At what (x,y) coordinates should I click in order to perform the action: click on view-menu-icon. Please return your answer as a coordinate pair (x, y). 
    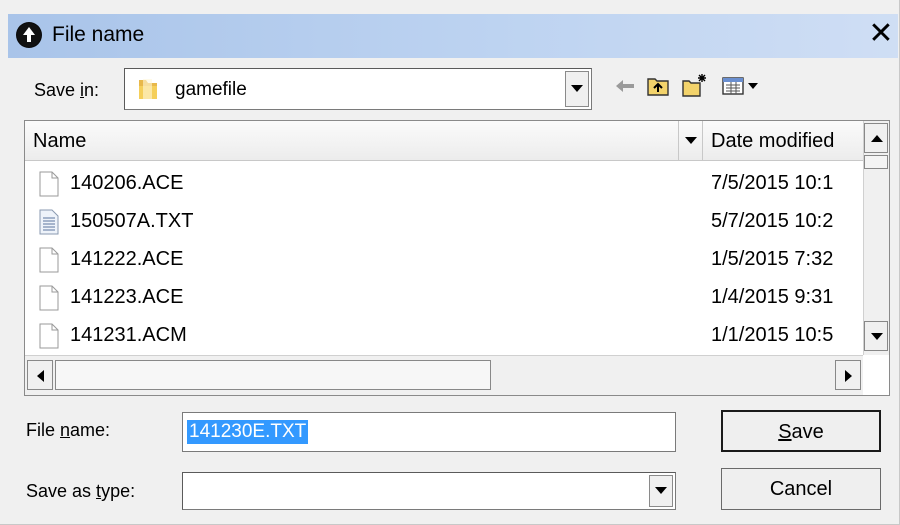
    Looking at the image, I should click on (743, 86).